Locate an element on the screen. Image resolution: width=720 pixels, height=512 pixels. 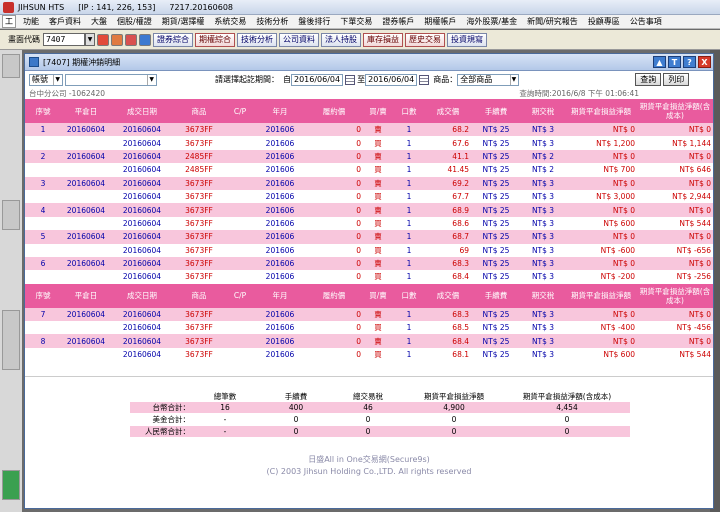
menu-item: 海外股票/基金 is located at coordinates (491, 21).